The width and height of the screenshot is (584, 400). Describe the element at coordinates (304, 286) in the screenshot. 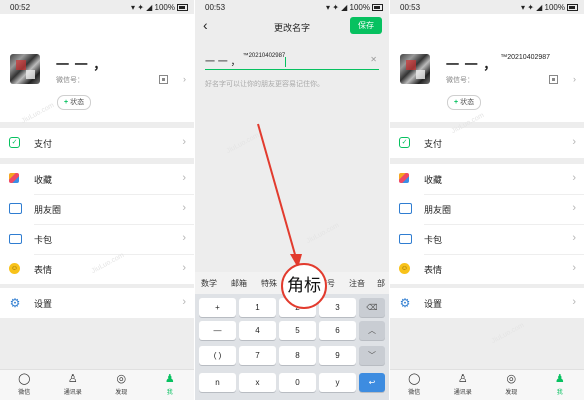

I see `annotation-callout: 角标` at that location.